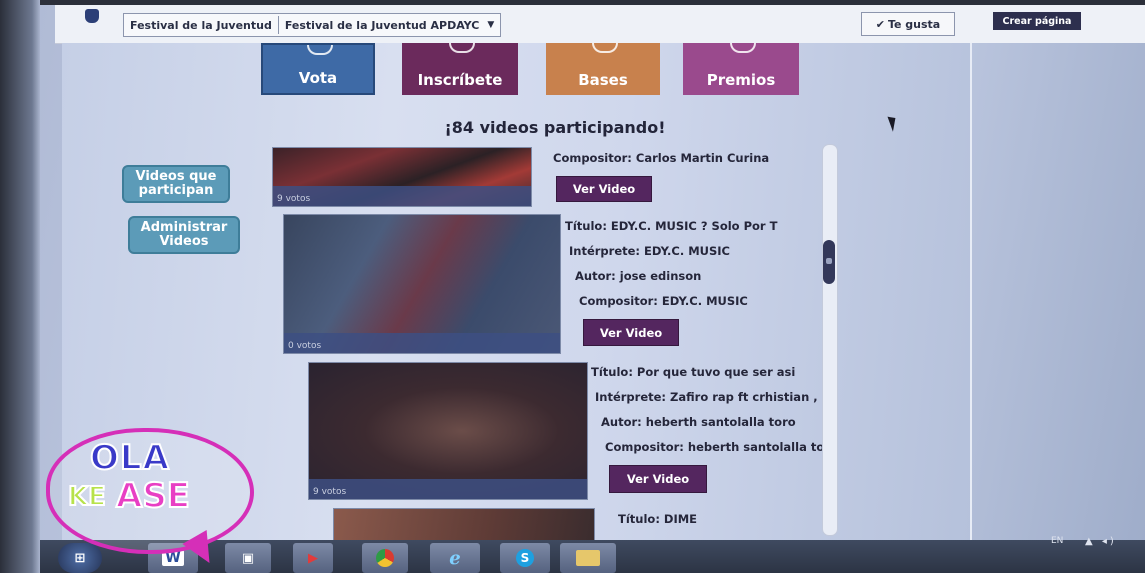  Describe the element at coordinates (671, 226) in the screenshot. I see `video-title: Título: EDY.C. MUSIC ? Solo Por T` at that location.